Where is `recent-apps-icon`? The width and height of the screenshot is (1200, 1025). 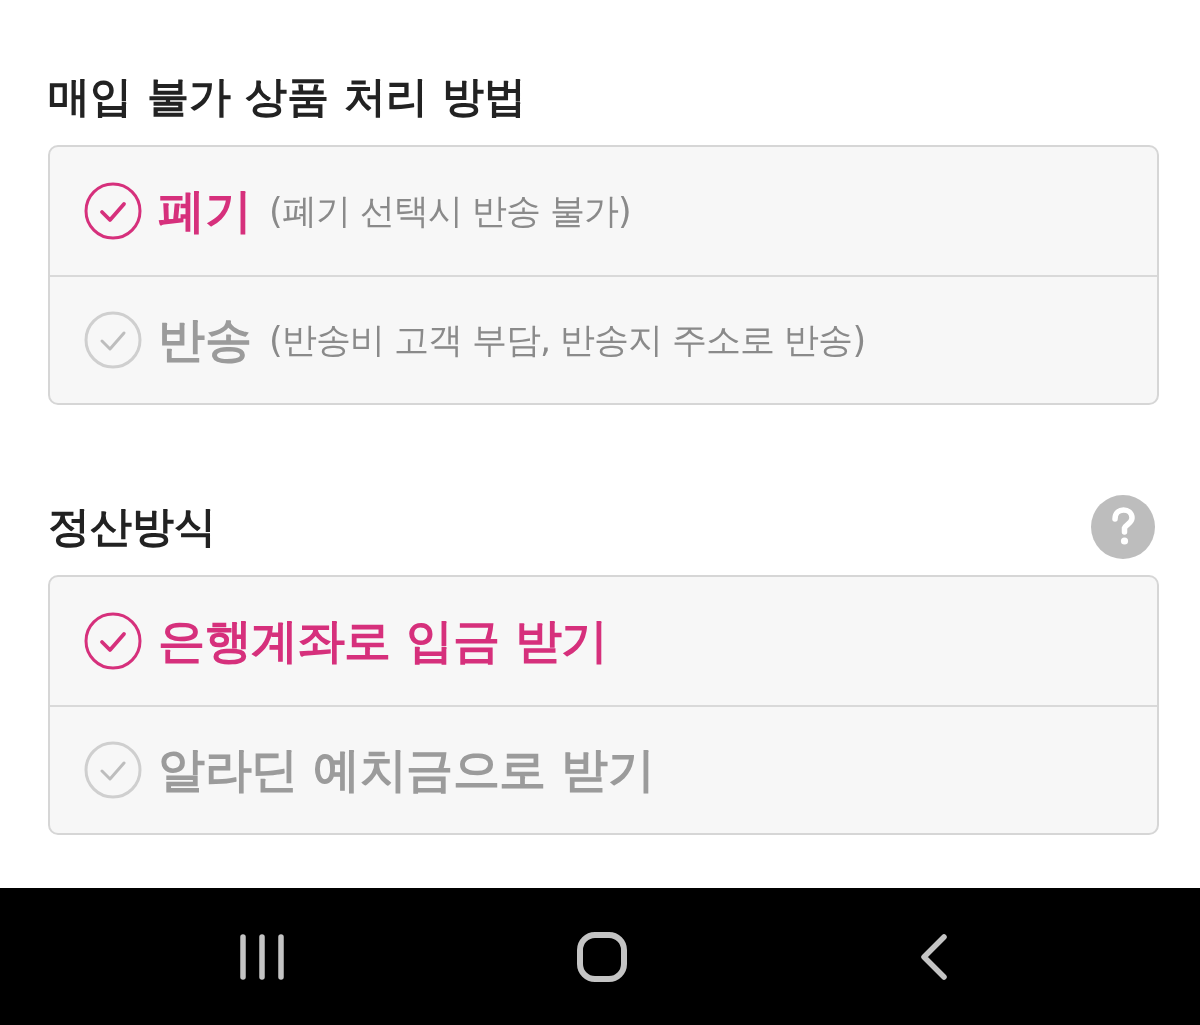
recent-apps-icon is located at coordinates (262, 956).